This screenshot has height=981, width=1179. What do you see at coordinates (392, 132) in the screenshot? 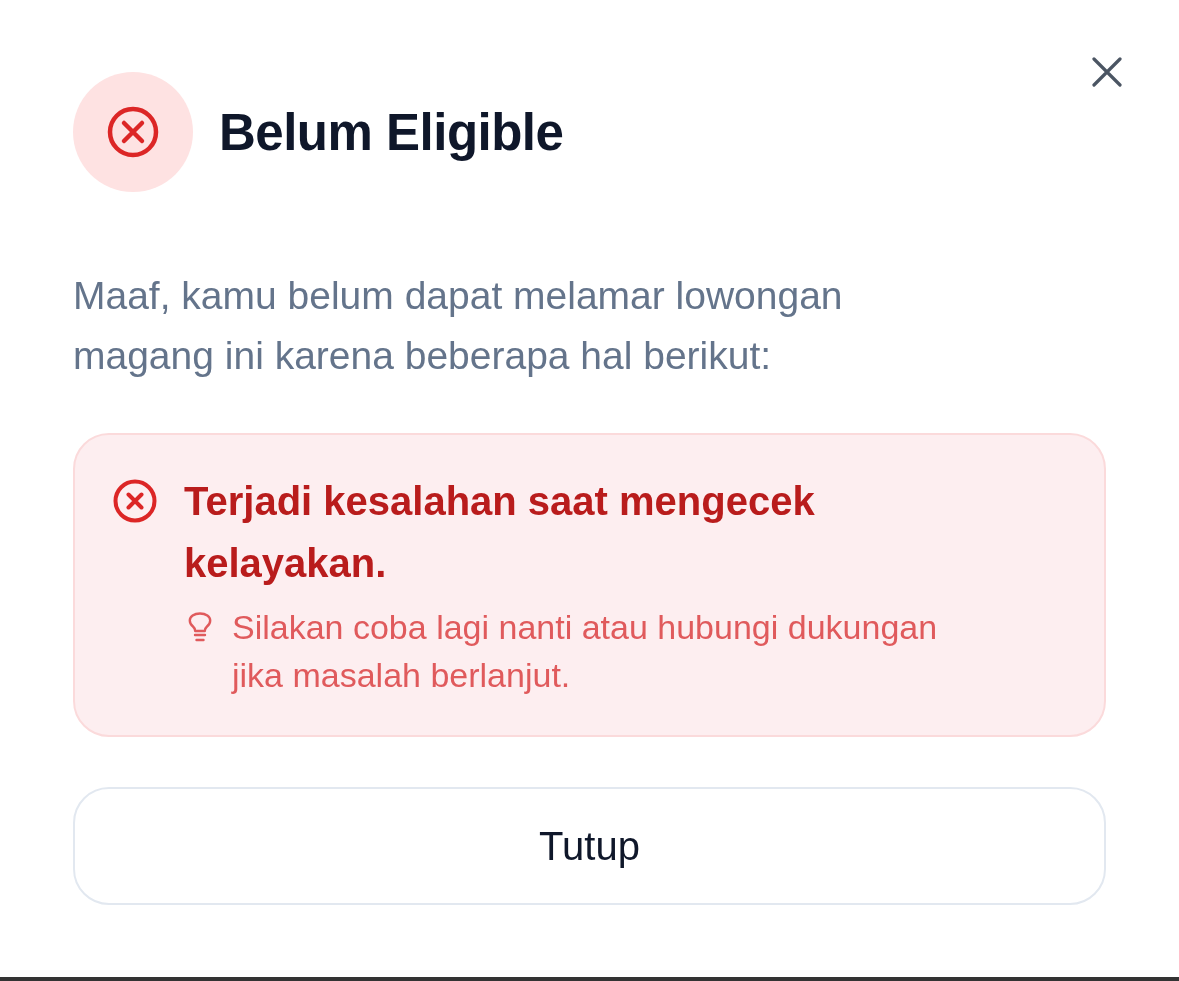
I see `dialog-title: Belum Eligible` at bounding box center [392, 132].